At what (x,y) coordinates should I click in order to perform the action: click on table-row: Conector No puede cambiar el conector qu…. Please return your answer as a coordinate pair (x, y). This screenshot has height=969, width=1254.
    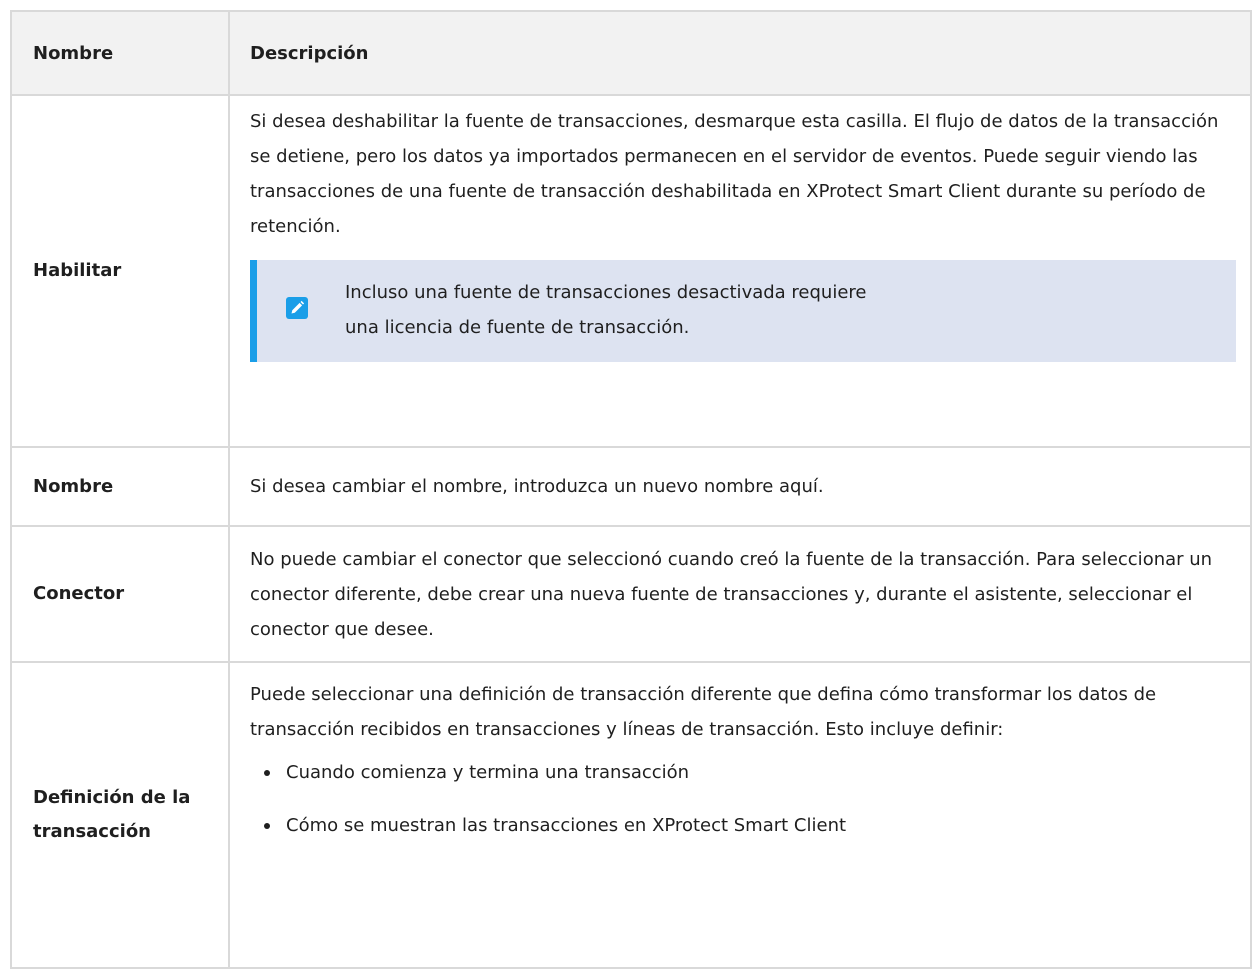
    Looking at the image, I should click on (631, 594).